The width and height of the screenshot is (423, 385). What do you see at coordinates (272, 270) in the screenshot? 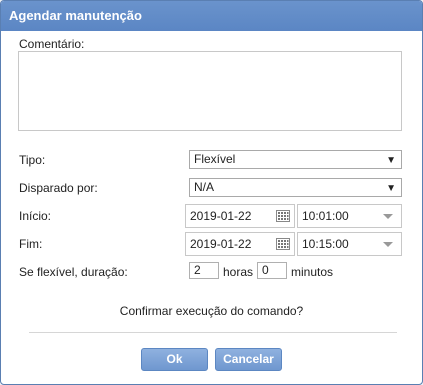
I see `duration-minutes-input: 0` at bounding box center [272, 270].